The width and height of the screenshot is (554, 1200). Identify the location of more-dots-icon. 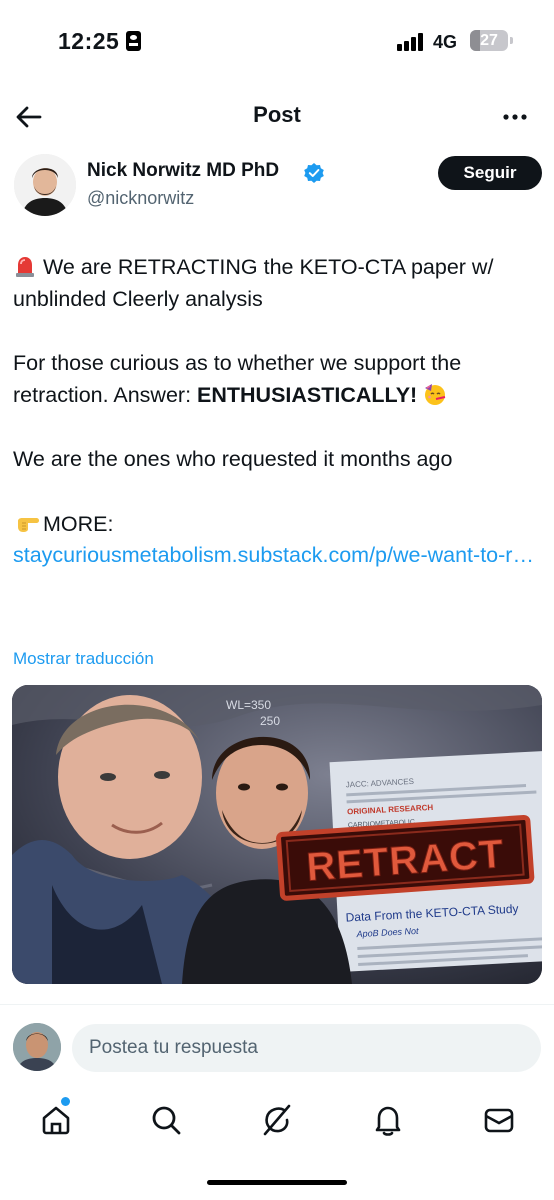
(515, 117).